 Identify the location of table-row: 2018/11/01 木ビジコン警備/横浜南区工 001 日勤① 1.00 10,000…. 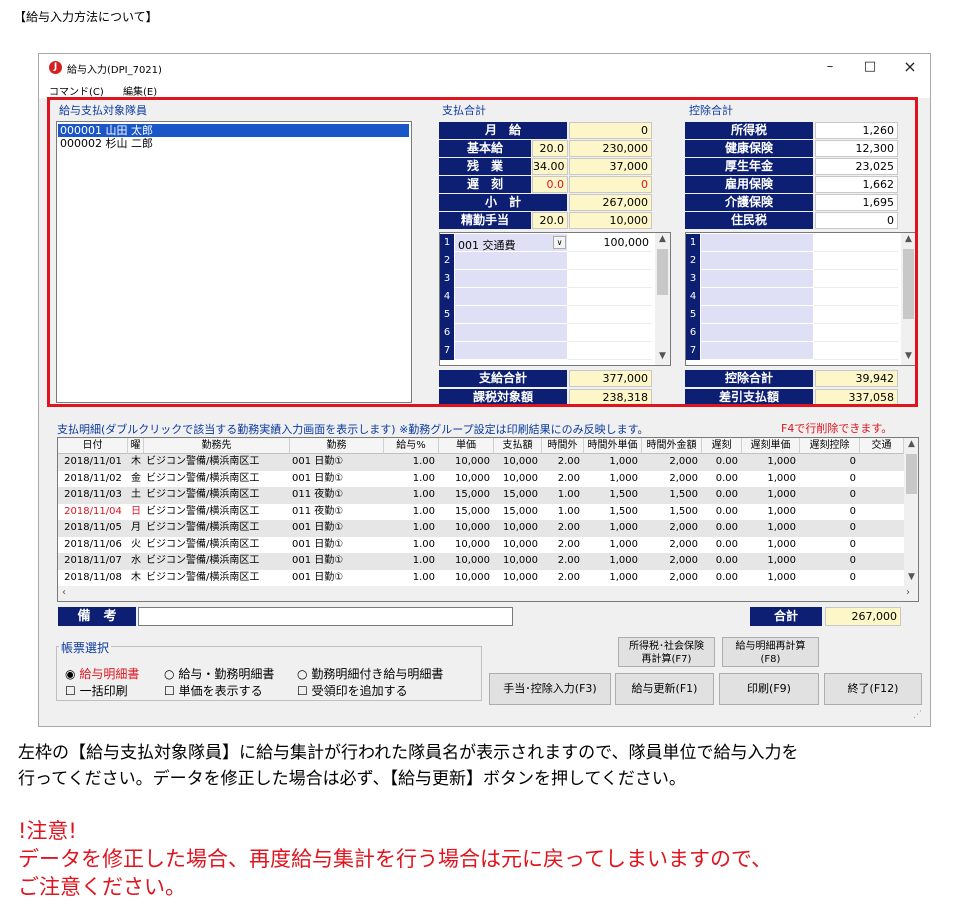
(481, 462).